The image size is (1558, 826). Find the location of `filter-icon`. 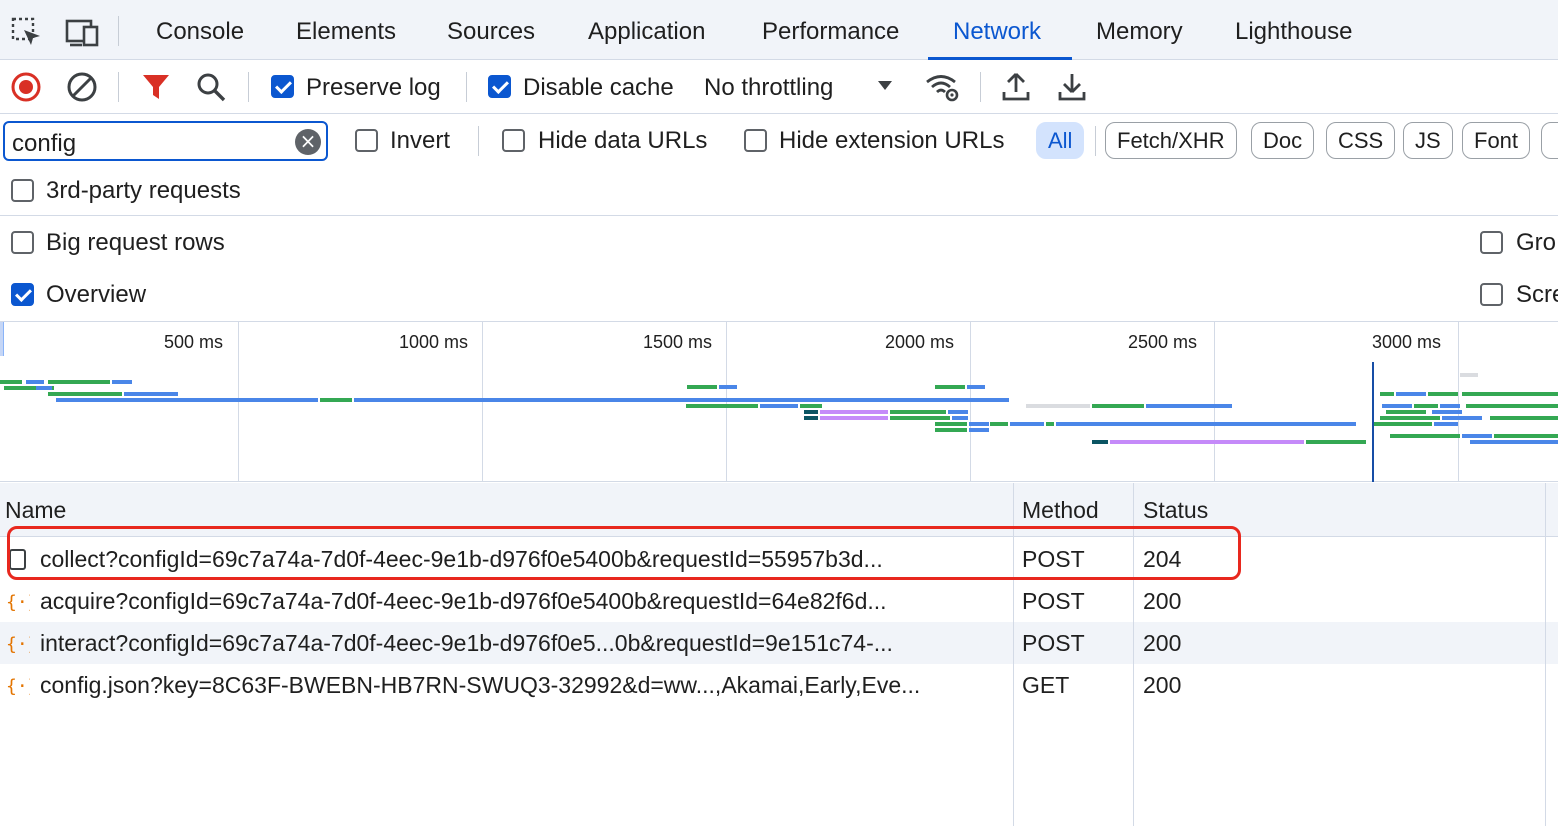

filter-icon is located at coordinates (156, 87).